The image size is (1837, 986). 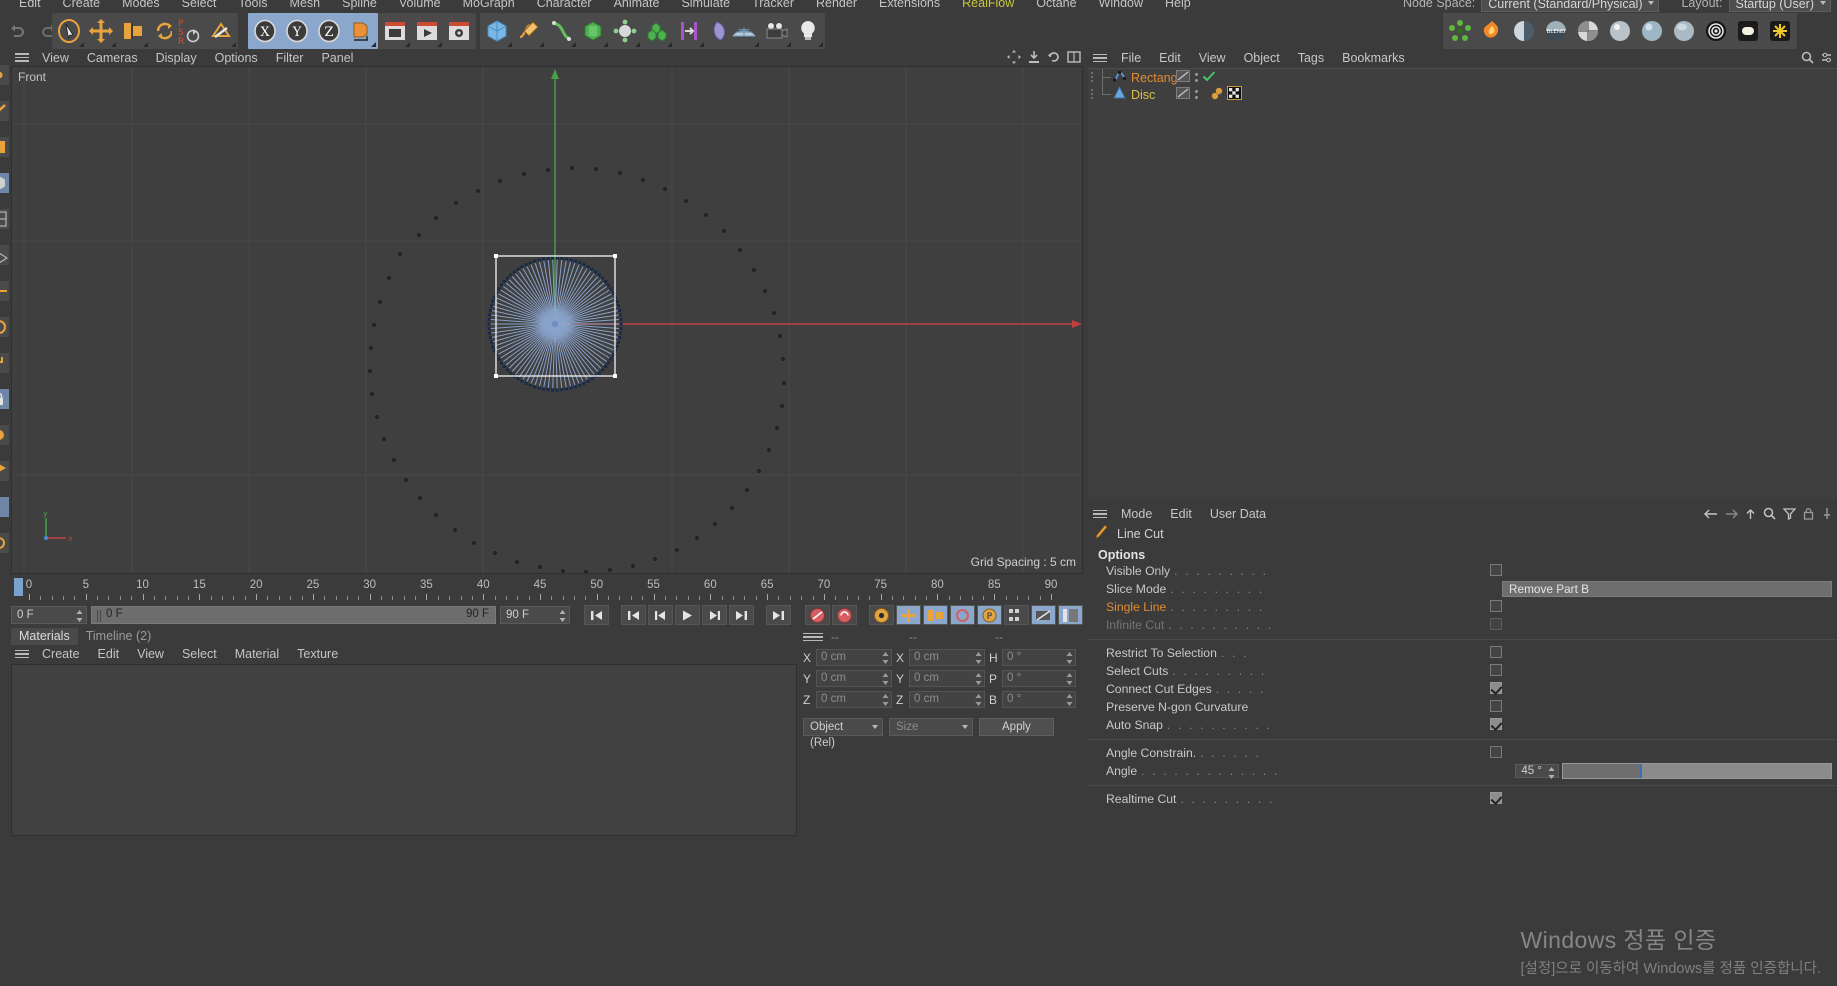 I want to click on live-selection-icon, so click(x=69, y=31).